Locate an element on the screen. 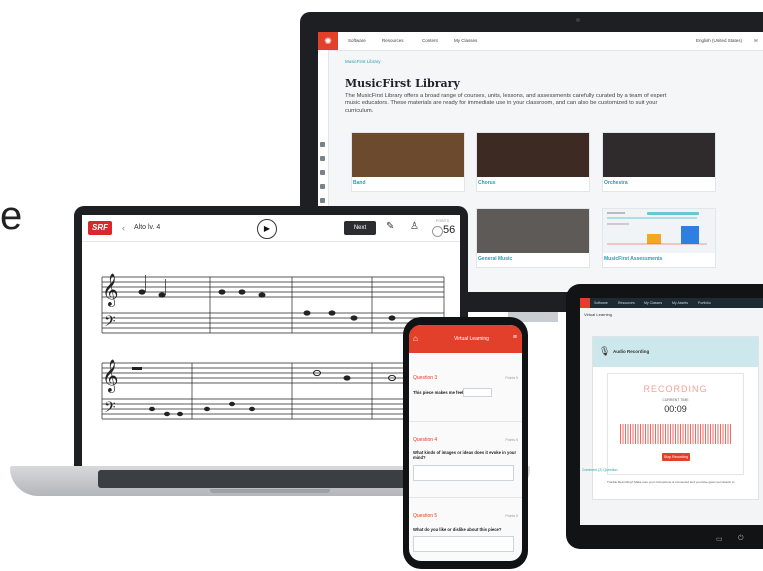  comment-question-link: Comment (2) Question is located at coordinates (599, 470).